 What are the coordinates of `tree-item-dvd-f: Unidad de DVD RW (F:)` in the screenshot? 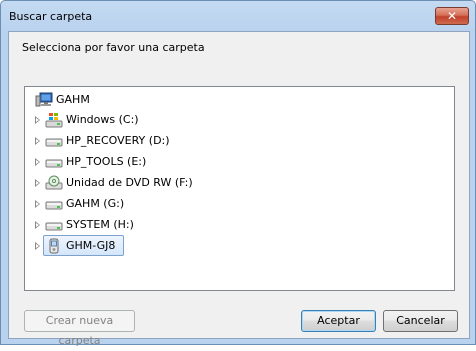 It's located at (235, 183).